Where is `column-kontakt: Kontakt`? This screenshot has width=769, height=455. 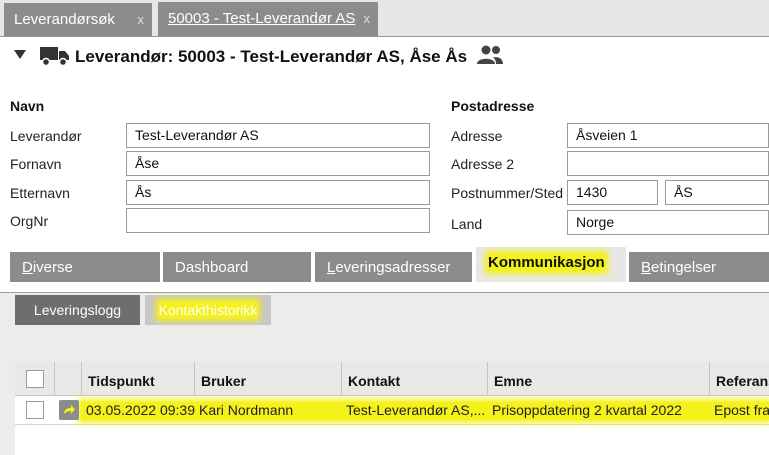 column-kontakt: Kontakt is located at coordinates (415, 378).